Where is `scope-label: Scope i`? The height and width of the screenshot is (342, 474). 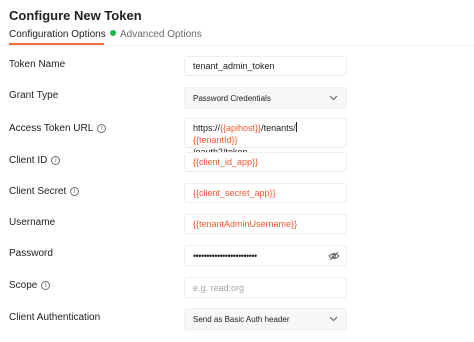
scope-label: Scope i is located at coordinates (30, 285).